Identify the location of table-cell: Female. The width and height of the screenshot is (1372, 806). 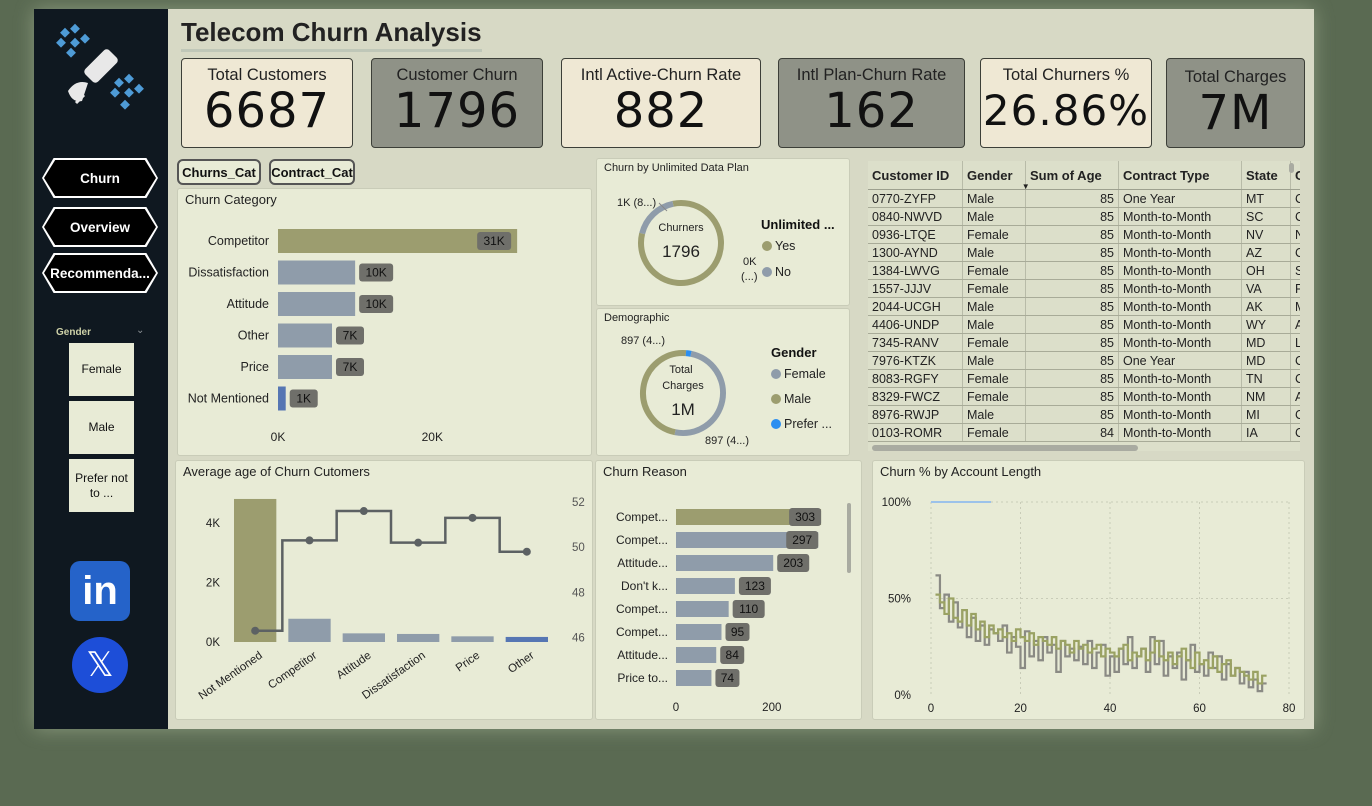
(994, 288).